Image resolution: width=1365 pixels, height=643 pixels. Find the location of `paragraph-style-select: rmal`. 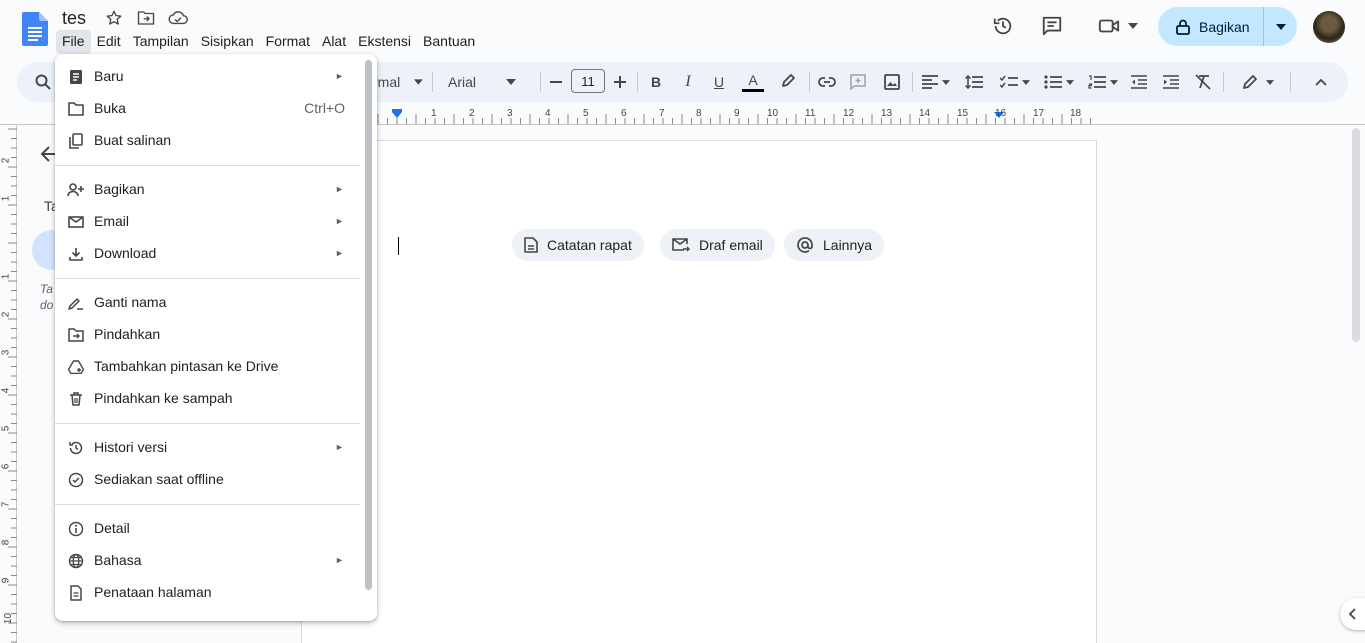

paragraph-style-select: rmal is located at coordinates (398, 82).